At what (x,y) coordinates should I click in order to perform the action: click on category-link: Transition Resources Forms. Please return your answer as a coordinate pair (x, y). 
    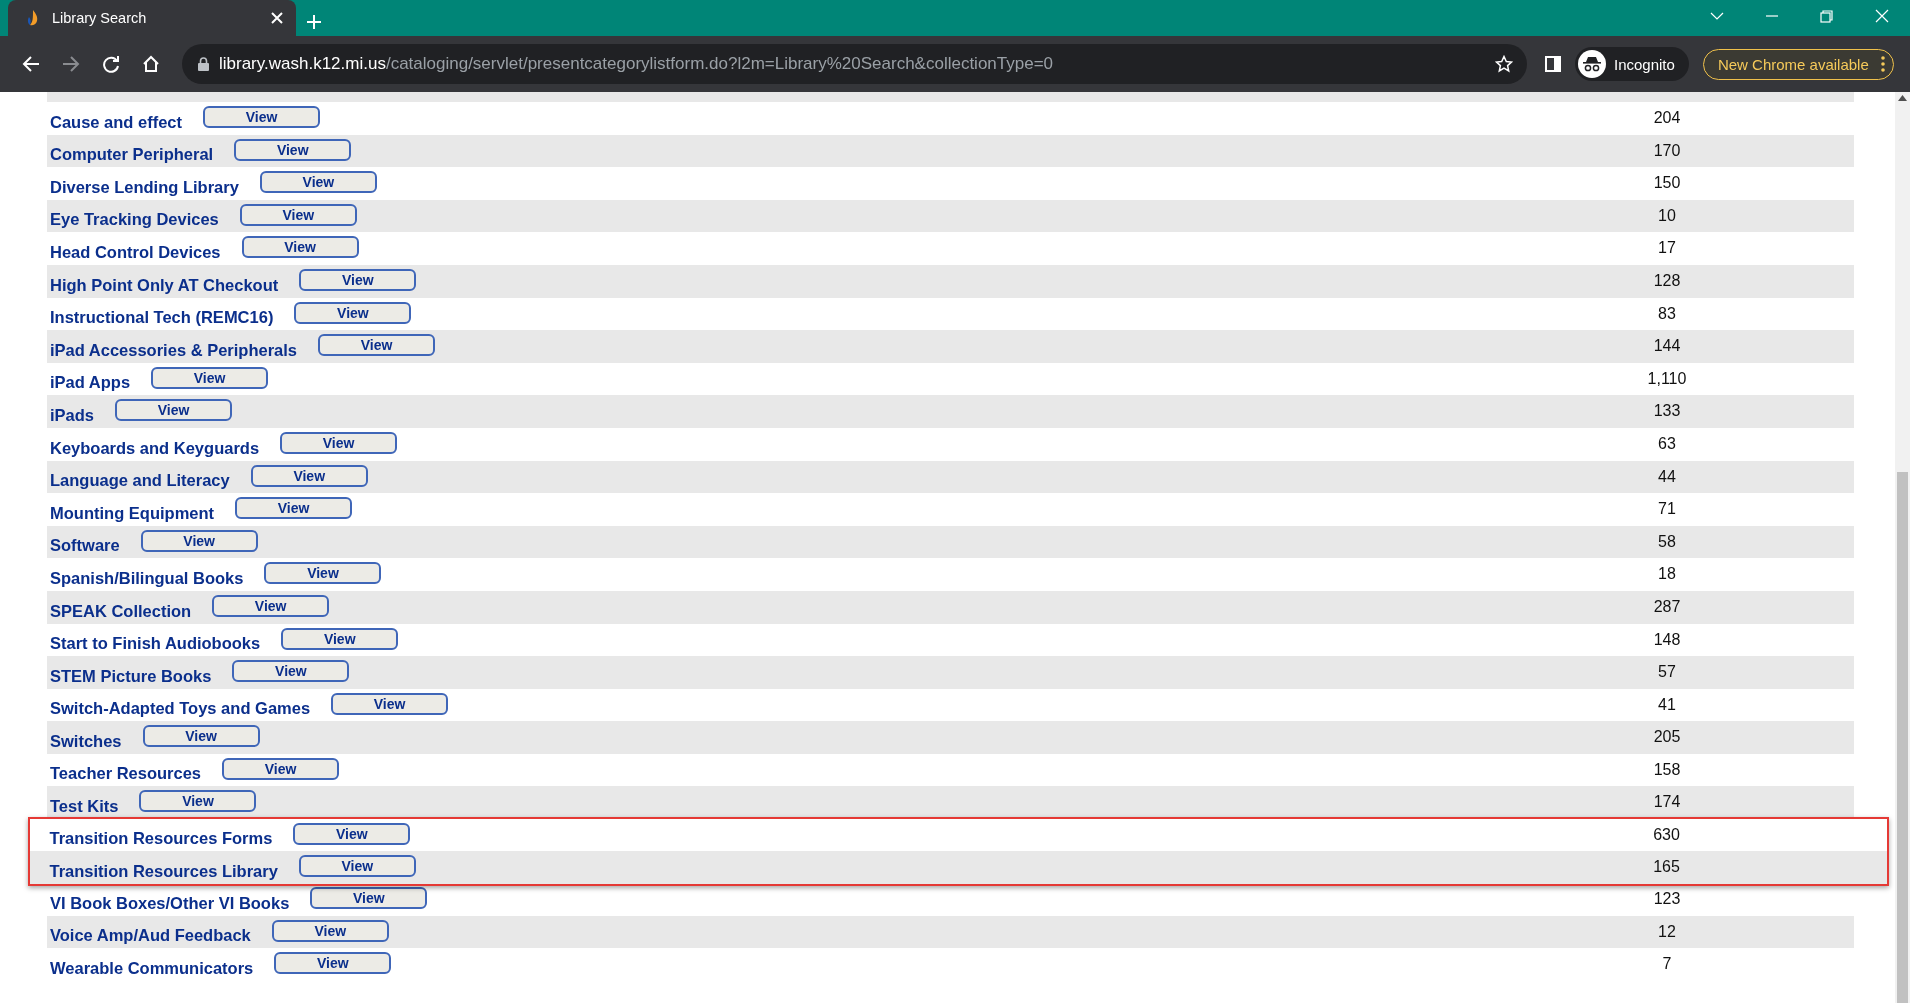
    Looking at the image, I should click on (161, 839).